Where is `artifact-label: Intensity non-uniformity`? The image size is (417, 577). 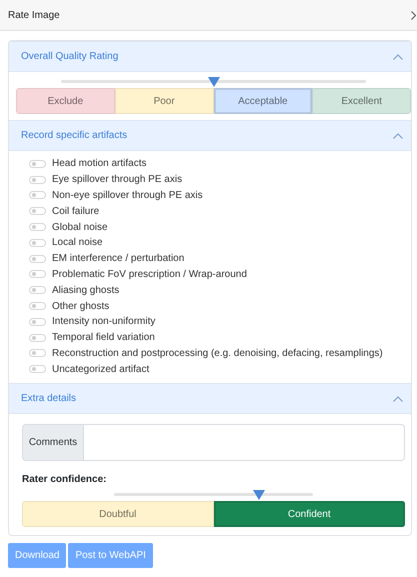 artifact-label: Intensity non-uniformity is located at coordinates (104, 322).